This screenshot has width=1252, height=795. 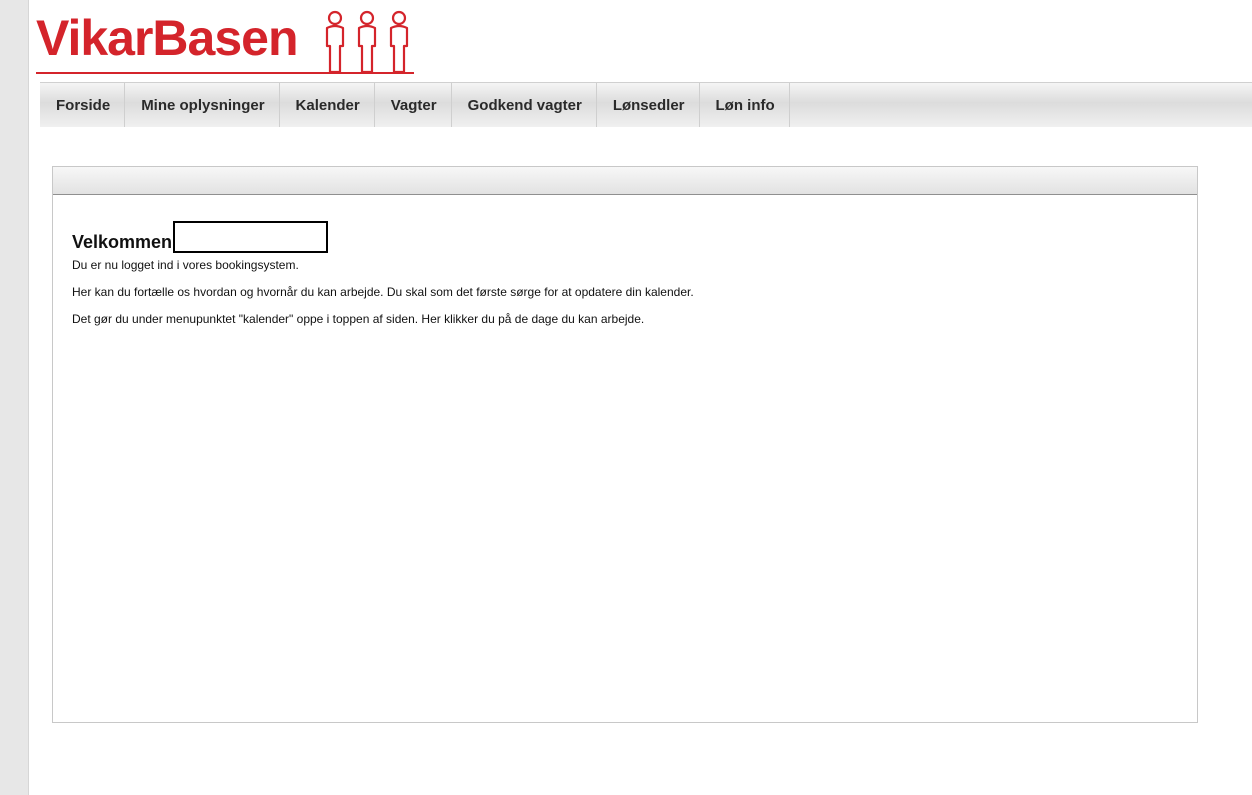 I want to click on nav-item-lonsedler: Lønsedler, so click(x=648, y=105).